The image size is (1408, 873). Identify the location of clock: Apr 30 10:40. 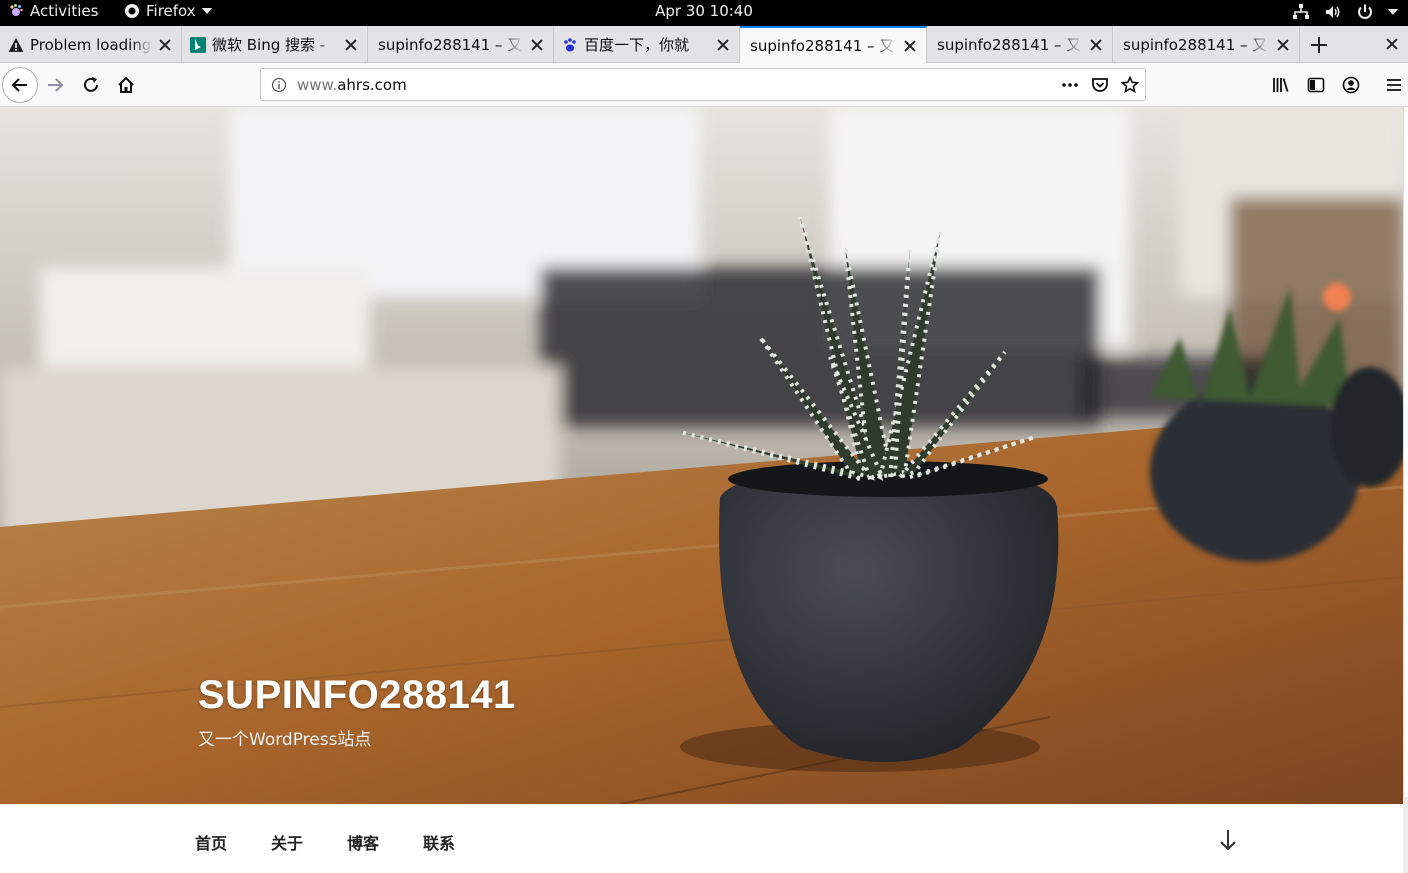
(704, 11).